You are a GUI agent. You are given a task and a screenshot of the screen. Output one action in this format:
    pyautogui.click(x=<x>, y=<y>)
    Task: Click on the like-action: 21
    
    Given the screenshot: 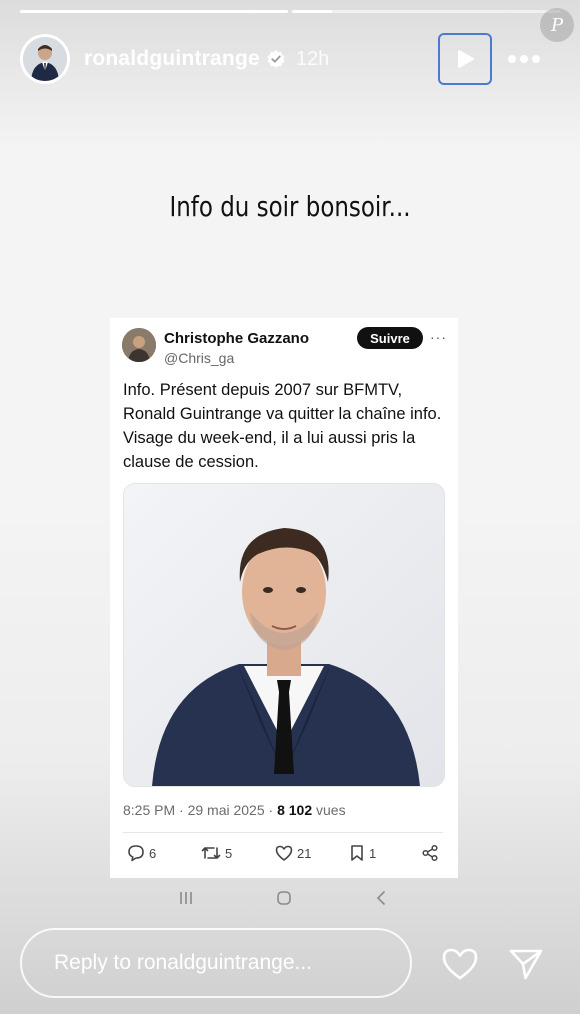 What is the action you would take?
    pyautogui.click(x=293, y=853)
    